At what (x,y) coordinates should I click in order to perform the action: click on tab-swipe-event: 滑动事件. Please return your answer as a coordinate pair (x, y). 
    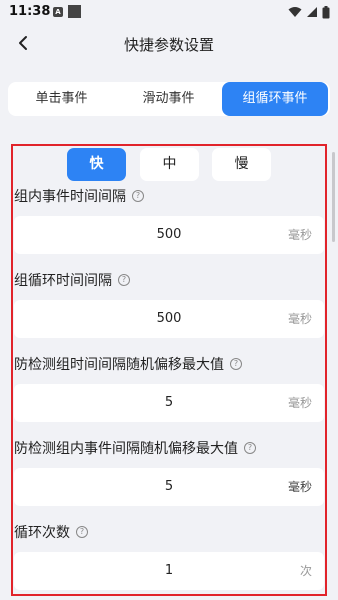
    Looking at the image, I should click on (168, 99).